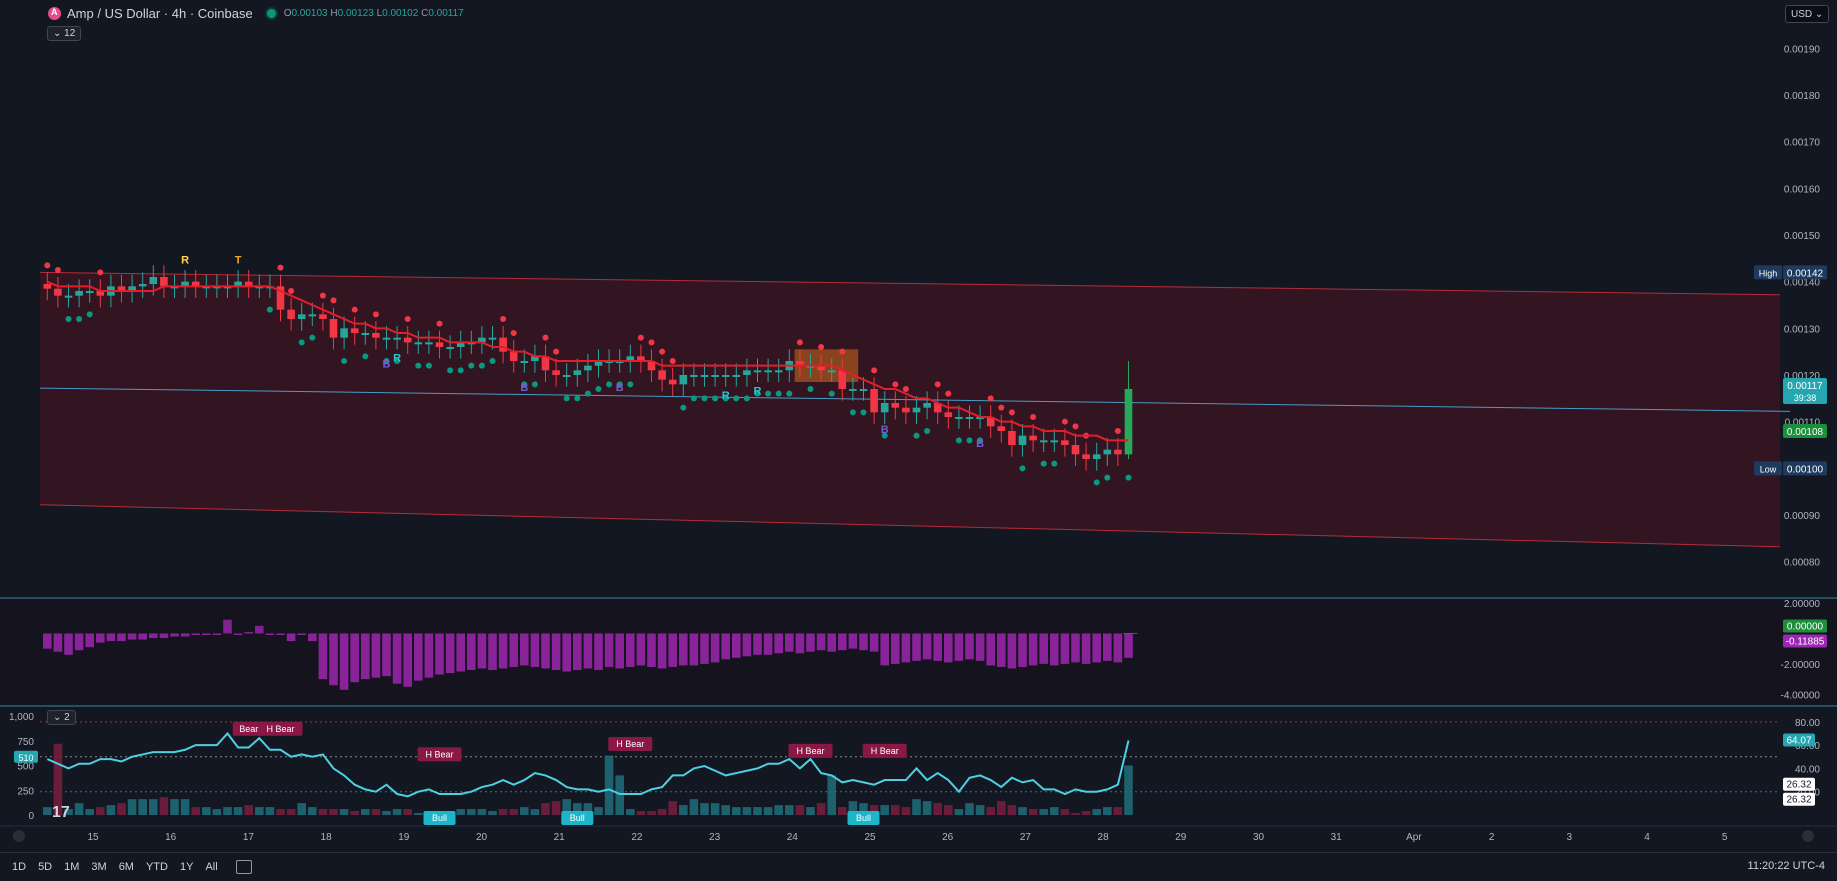 The width and height of the screenshot is (1837, 881). I want to click on price-tick-label: 0.00160, so click(1802, 189).